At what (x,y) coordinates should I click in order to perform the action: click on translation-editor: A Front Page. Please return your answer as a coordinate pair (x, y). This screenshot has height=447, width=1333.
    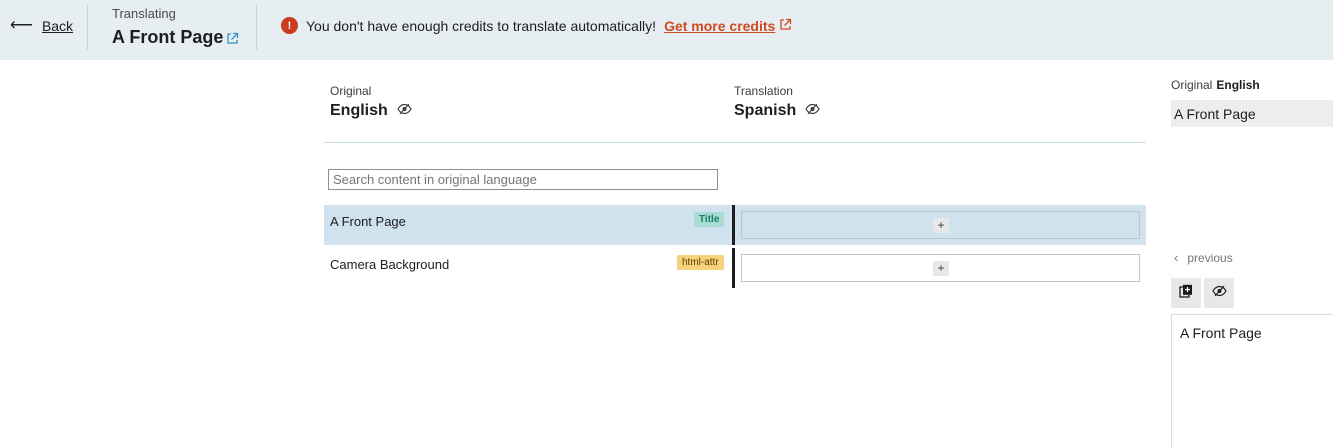
    Looking at the image, I should click on (1252, 380).